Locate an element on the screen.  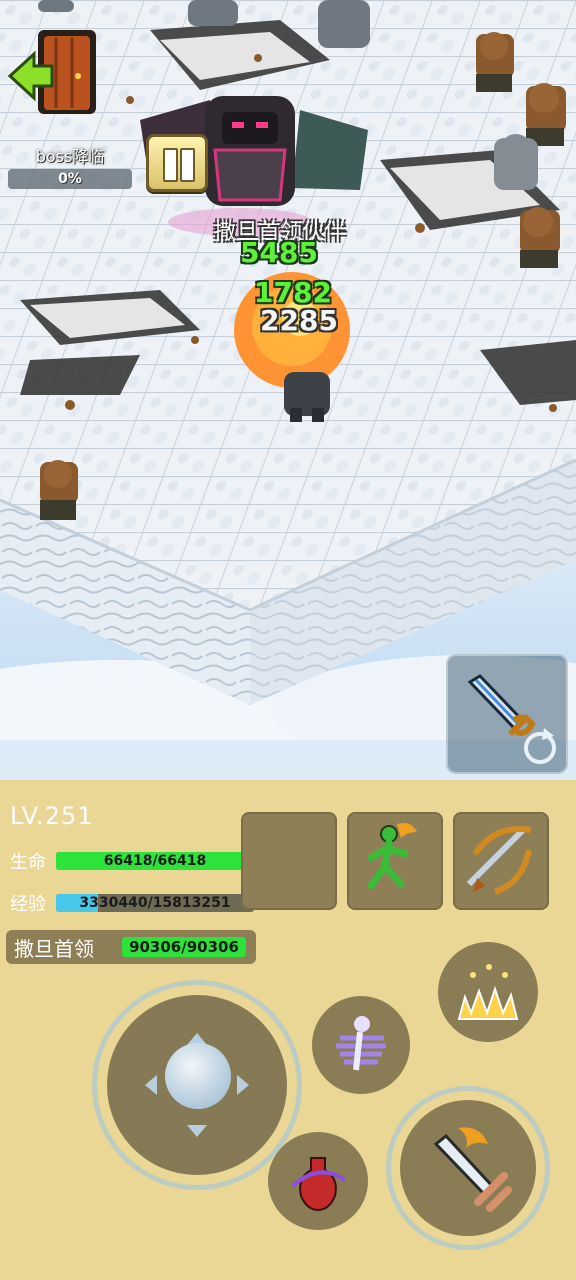
hp-label: 生命 is located at coordinates (28, 862).